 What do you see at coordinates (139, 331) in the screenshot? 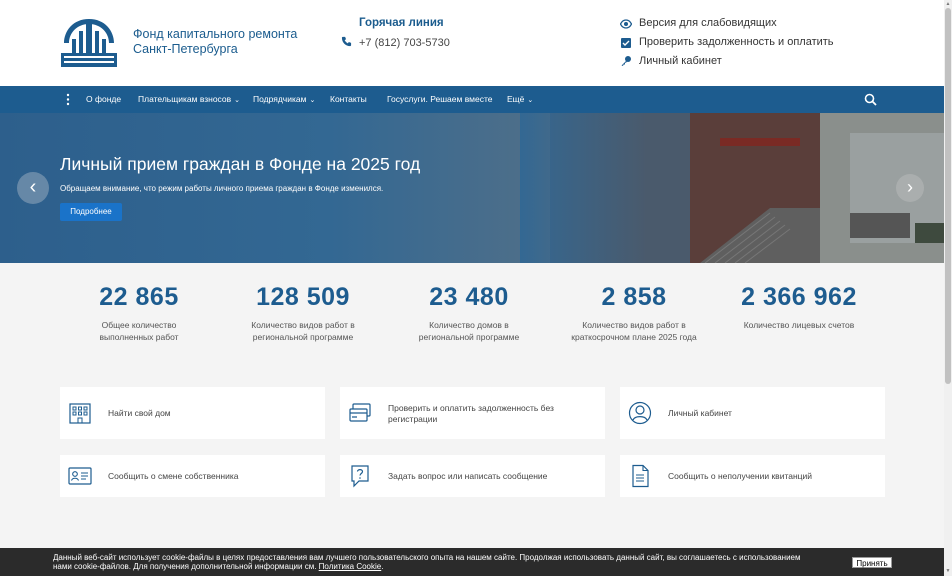
I see `stat-label: Общее количество выполненных работ` at bounding box center [139, 331].